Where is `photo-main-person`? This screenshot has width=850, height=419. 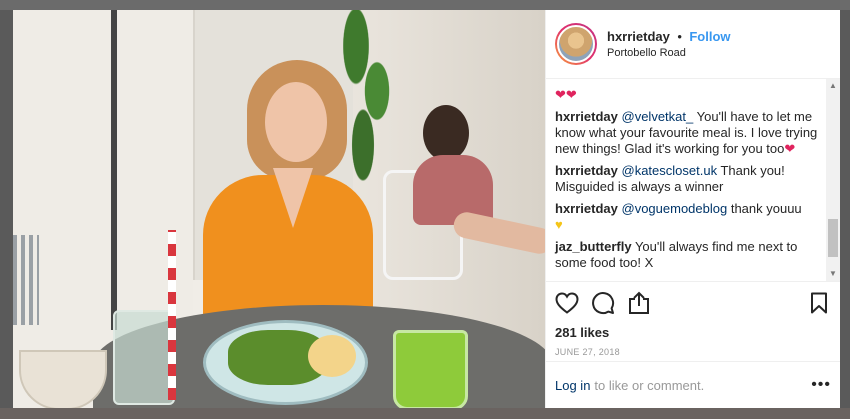 photo-main-person is located at coordinates (288, 192).